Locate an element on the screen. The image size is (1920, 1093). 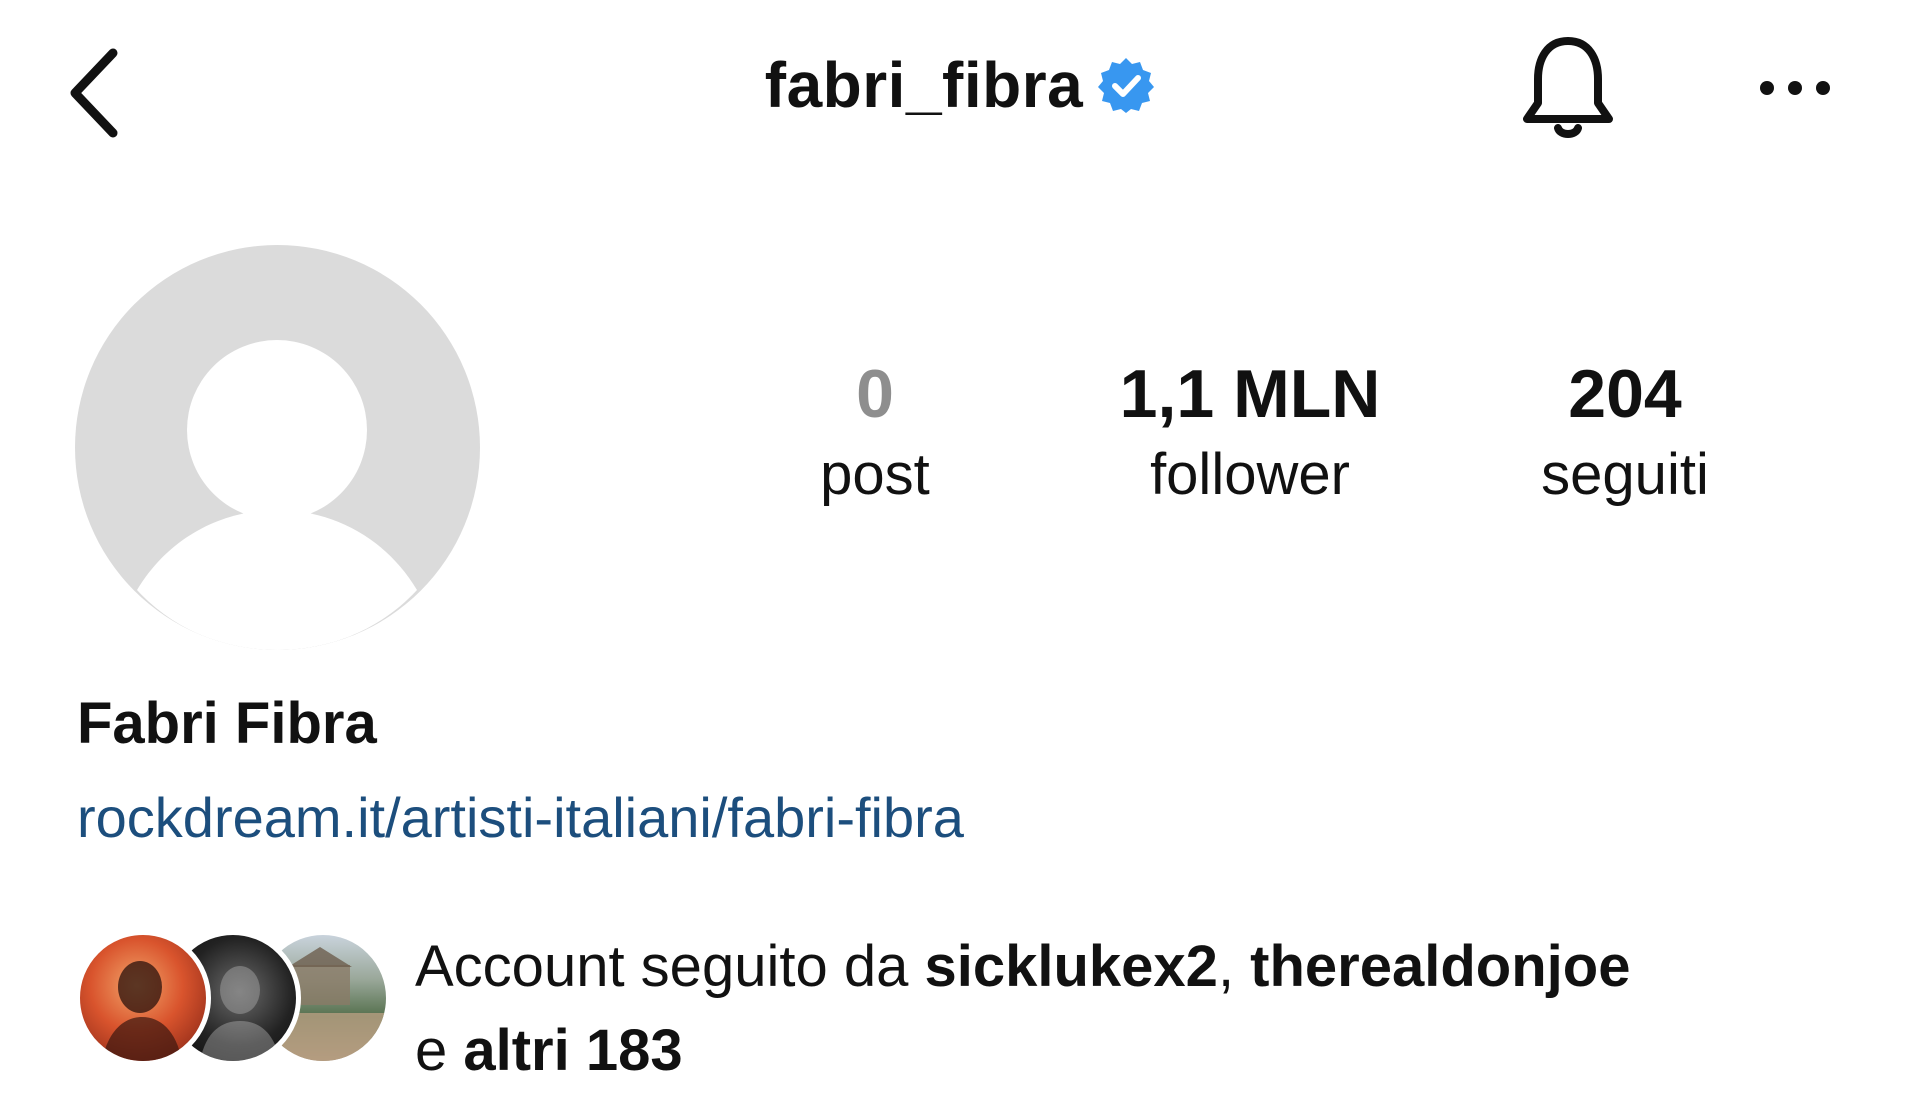
mutual-user-link: sicklukex2 is located at coordinates (1070, 966).